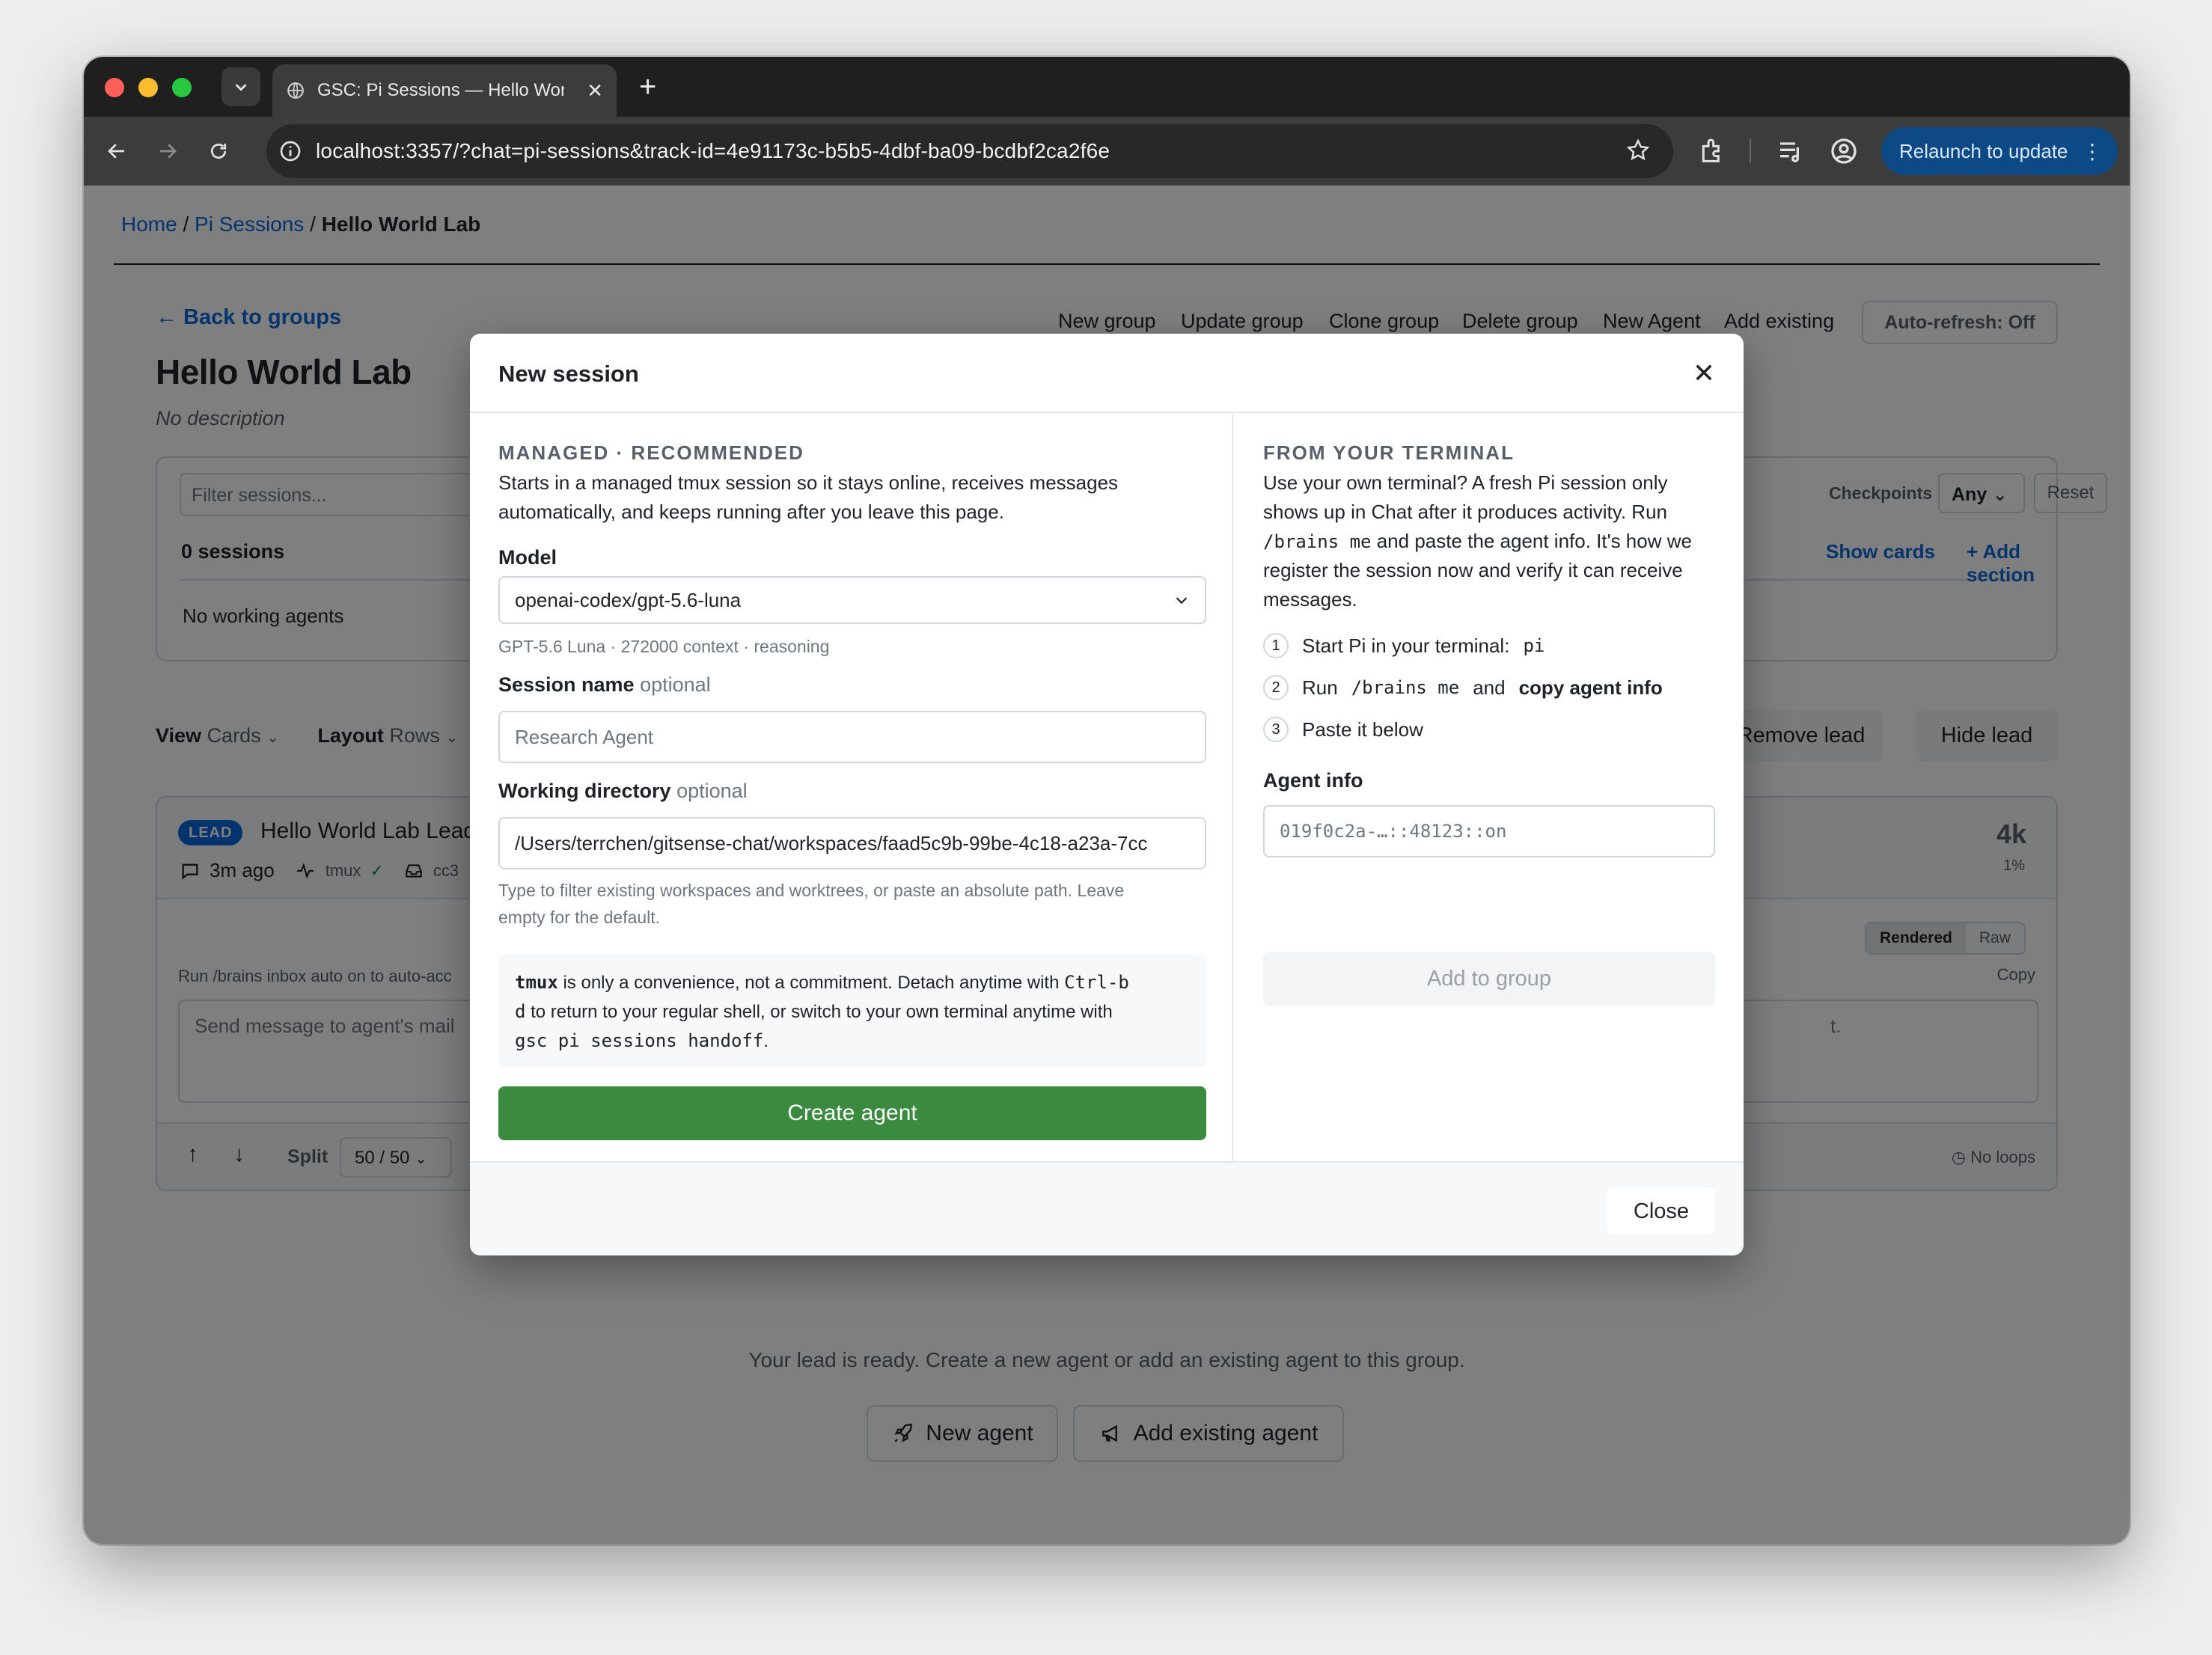 The image size is (2212, 1655). What do you see at coordinates (584, 736) in the screenshot?
I see `session-name-placeholder: Research Agent` at bounding box center [584, 736].